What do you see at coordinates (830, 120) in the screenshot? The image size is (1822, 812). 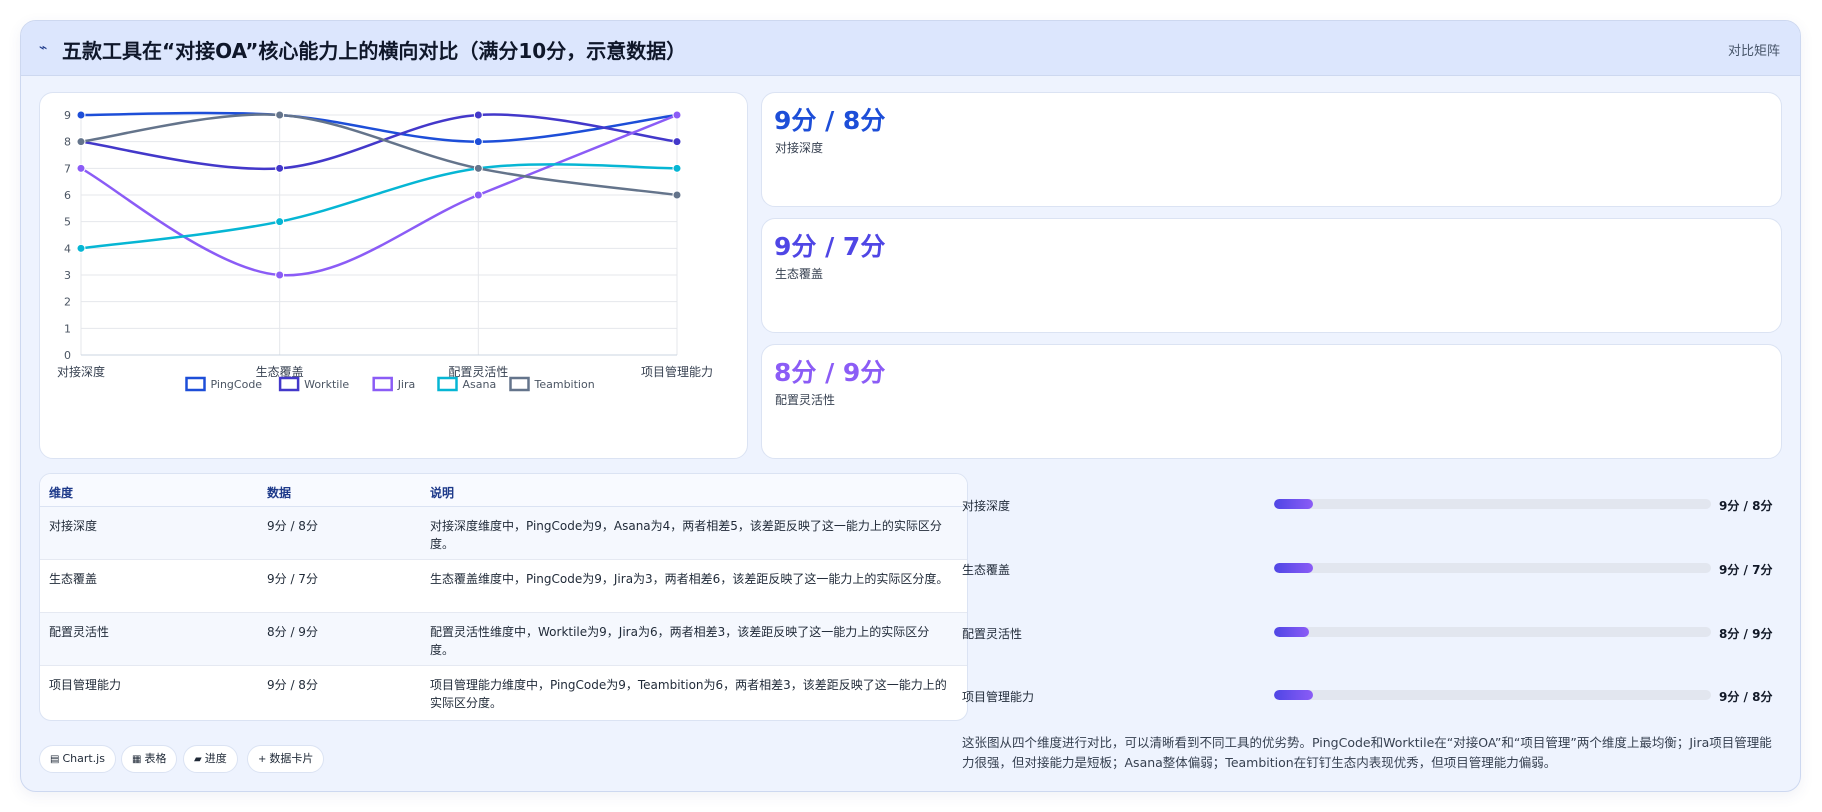 I see `stat-value: 9分 / 8分` at bounding box center [830, 120].